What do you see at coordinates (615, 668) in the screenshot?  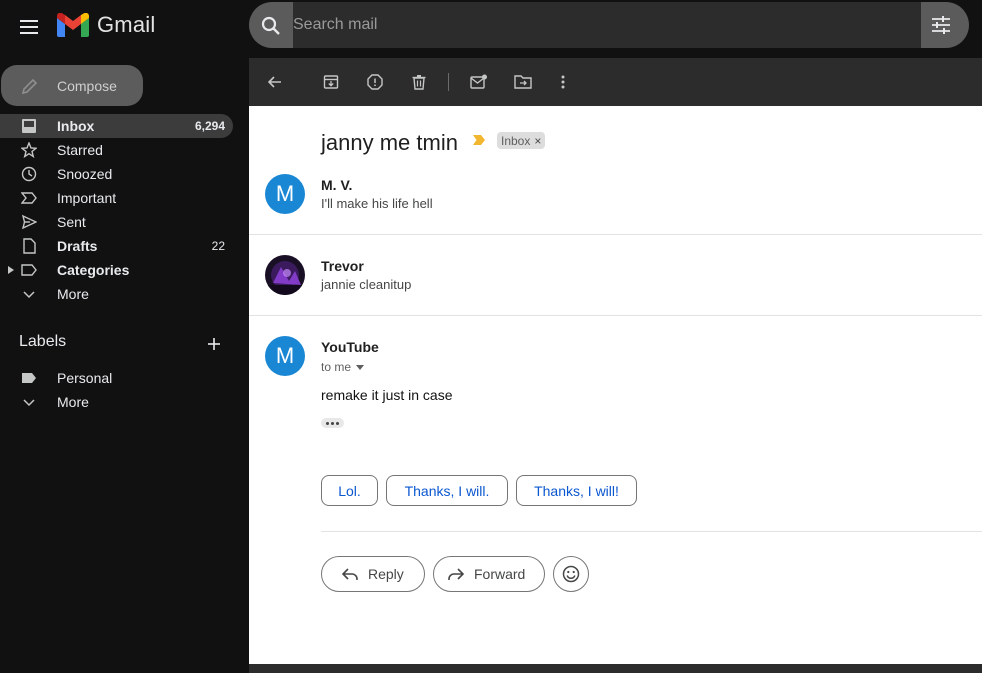 I see `bottom-scroll-bar` at bounding box center [615, 668].